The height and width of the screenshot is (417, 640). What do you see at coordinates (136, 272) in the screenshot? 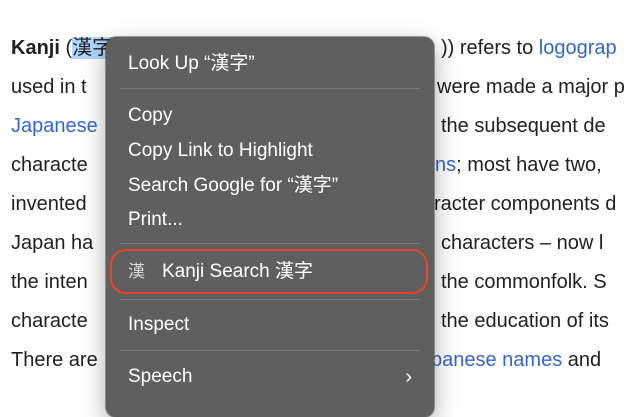
I see `kanji-extension-icon: 漢` at bounding box center [136, 272].